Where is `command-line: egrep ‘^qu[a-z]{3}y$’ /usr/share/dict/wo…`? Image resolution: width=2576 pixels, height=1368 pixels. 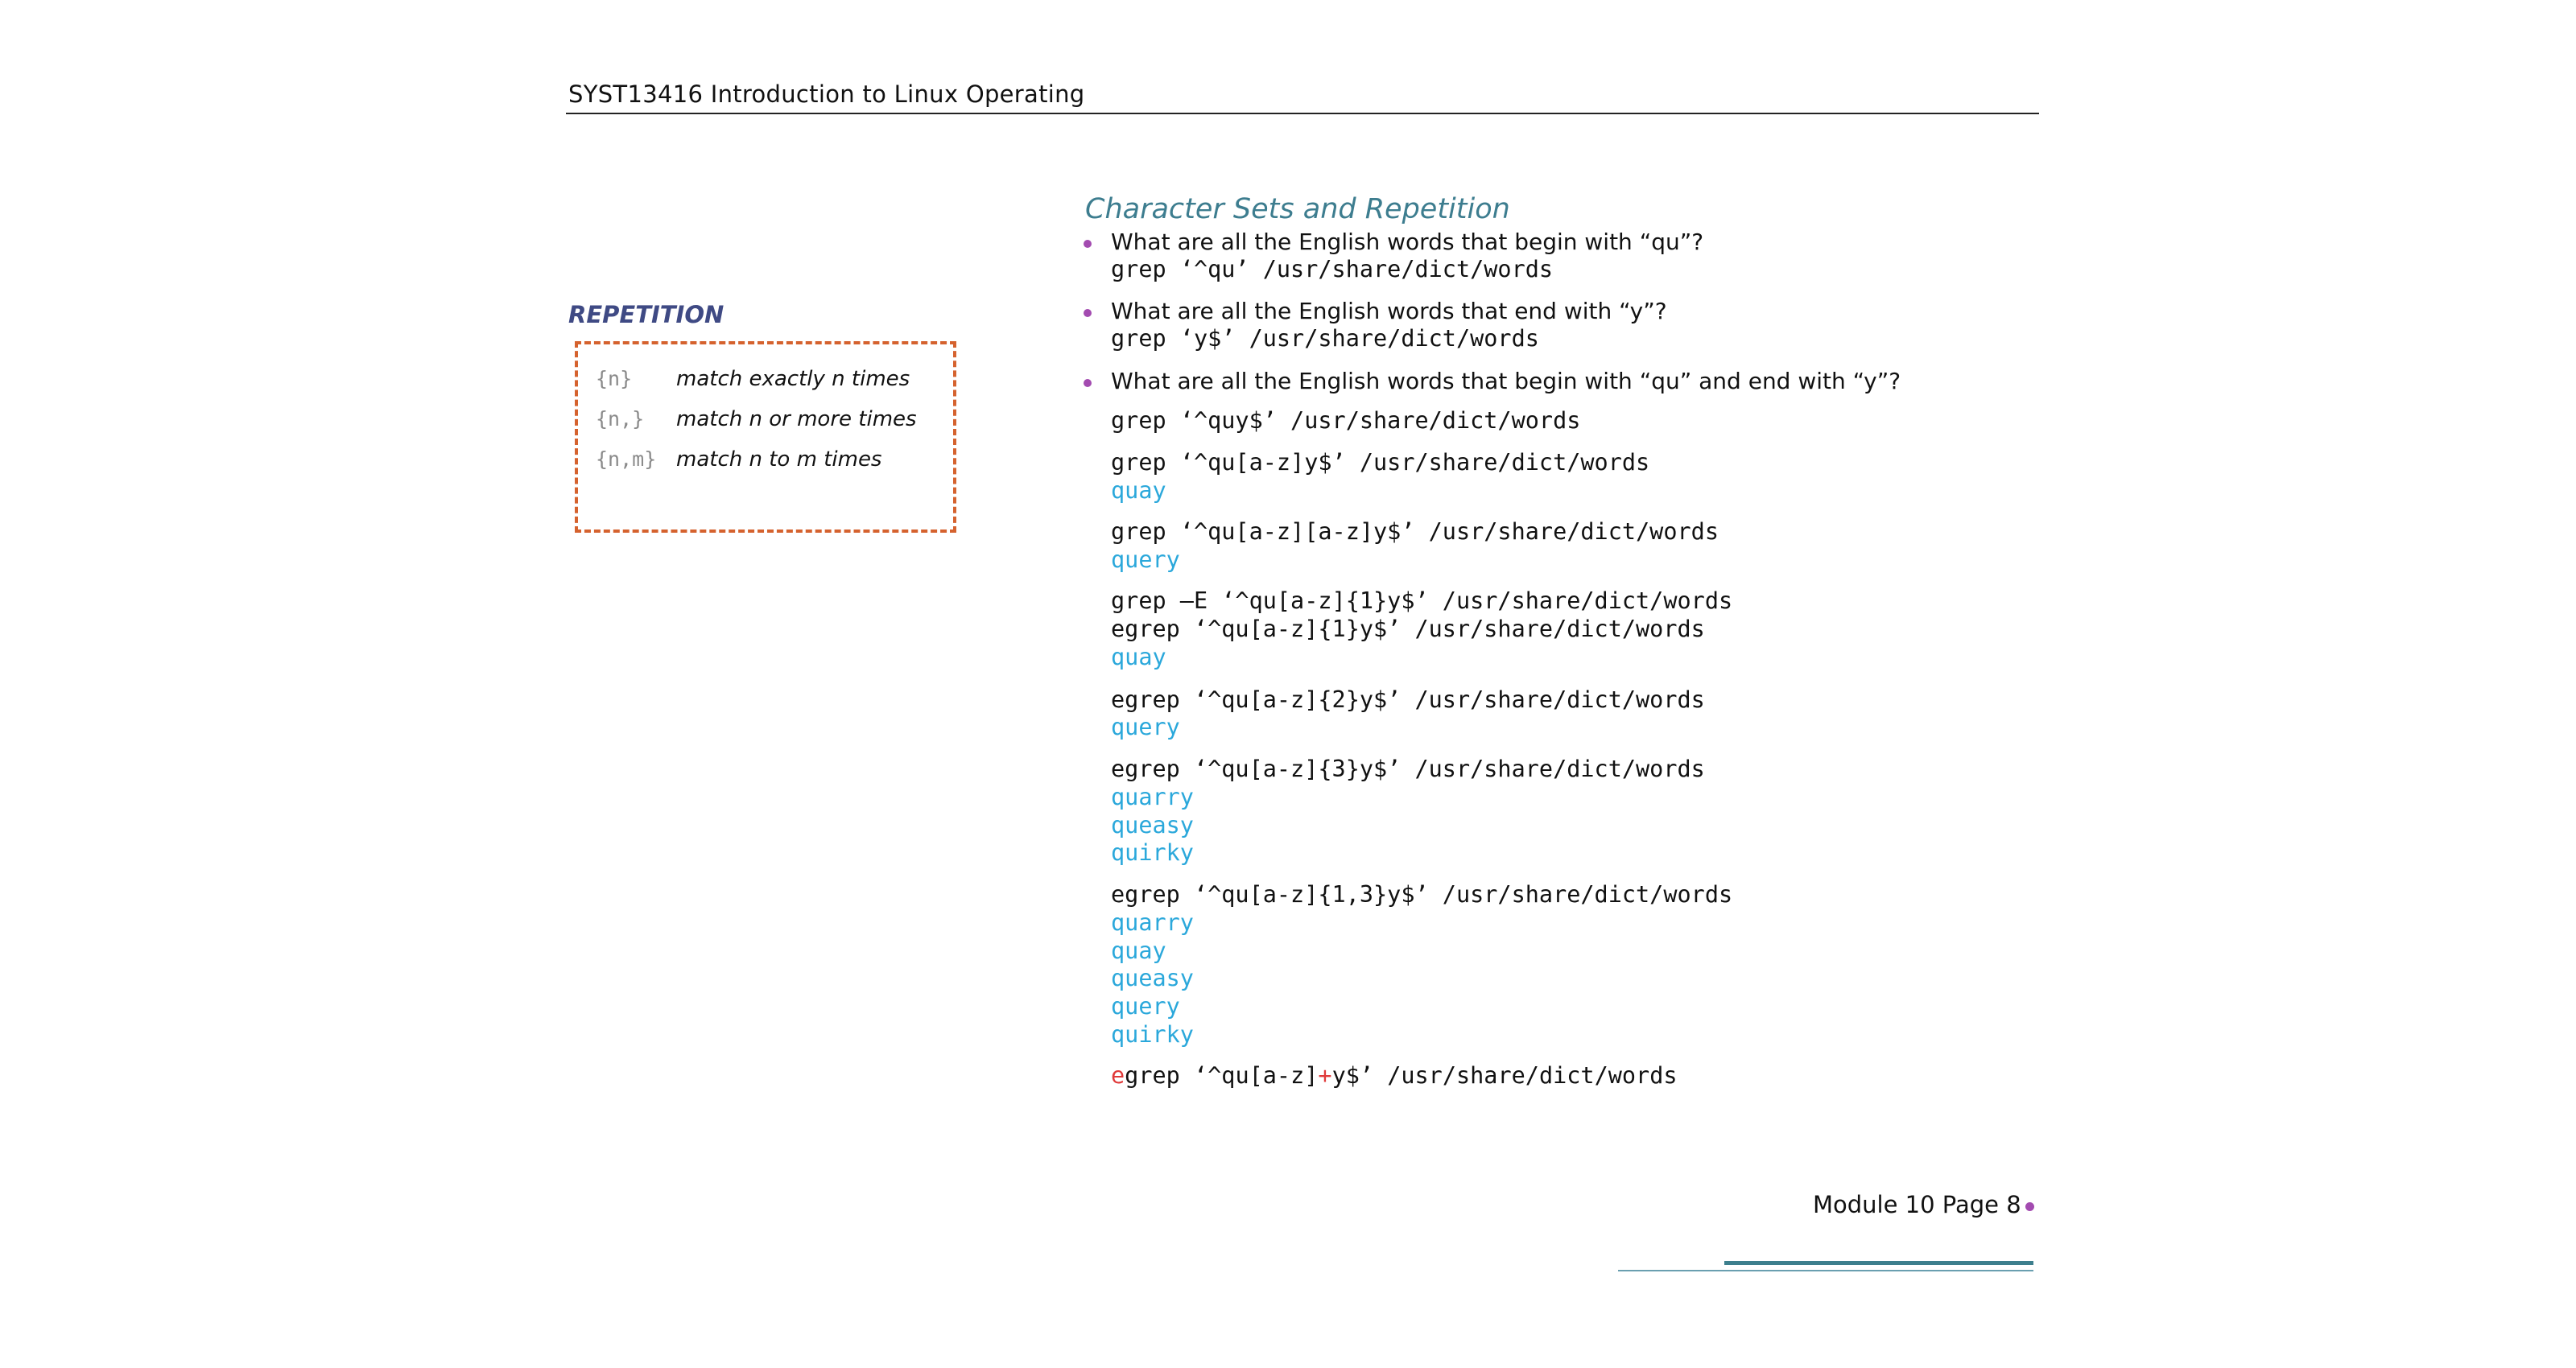 command-line: egrep ‘^qu[a-z]{3}y$’ /usr/share/dict/wo… is located at coordinates (1408, 769).